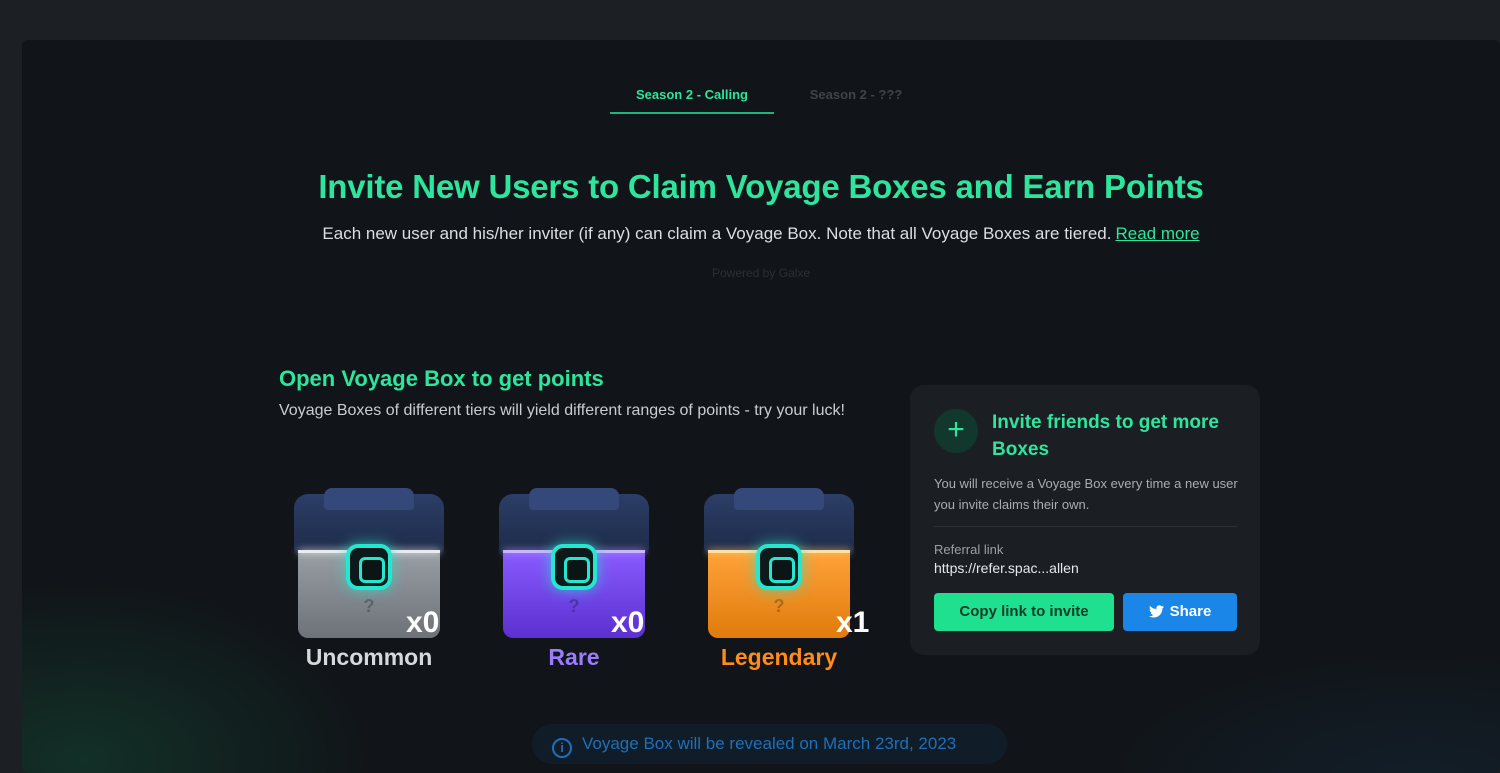 This screenshot has height=773, width=1500. Describe the element at coordinates (574, 657) in the screenshot. I see `box-tier-label: Rare` at that location.